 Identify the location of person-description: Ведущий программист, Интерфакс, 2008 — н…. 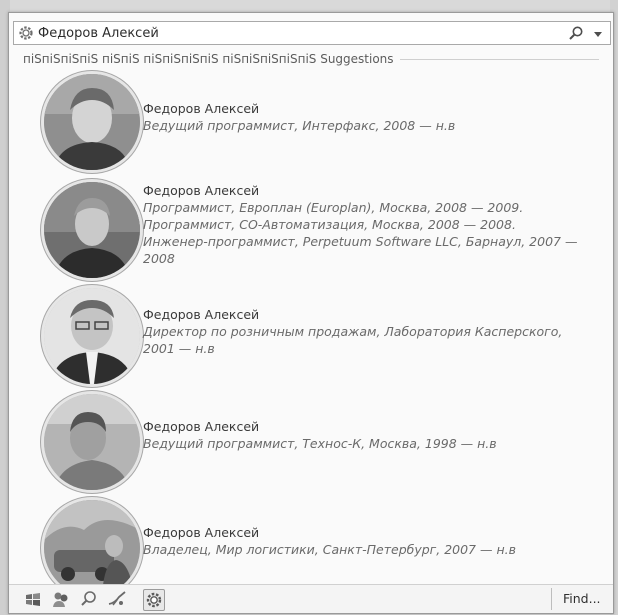
(299, 125).